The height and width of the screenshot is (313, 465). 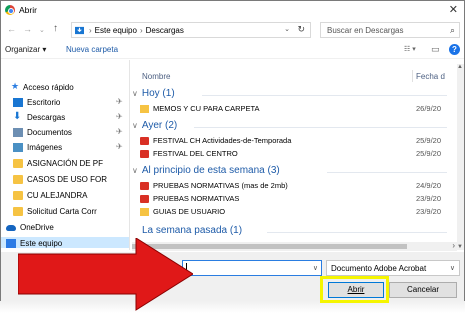 What do you see at coordinates (393, 268) in the screenshot?
I see `file-type-select: Documento Adobe Acrobat ∨` at bounding box center [393, 268].